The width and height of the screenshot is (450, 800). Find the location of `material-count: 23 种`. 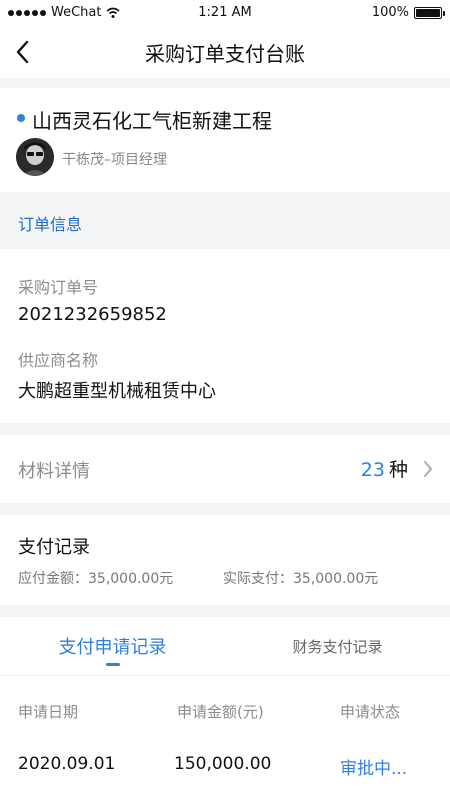

material-count: 23 种 is located at coordinates (384, 468).